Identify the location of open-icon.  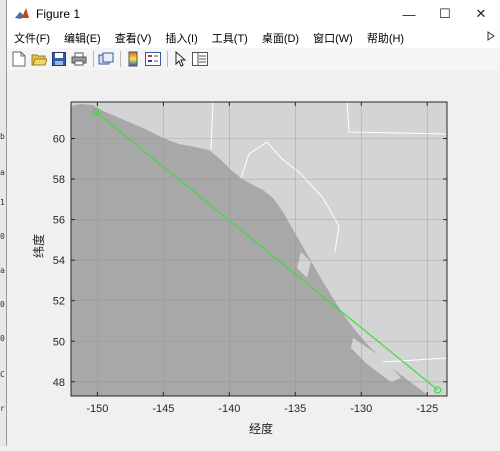
(39, 59).